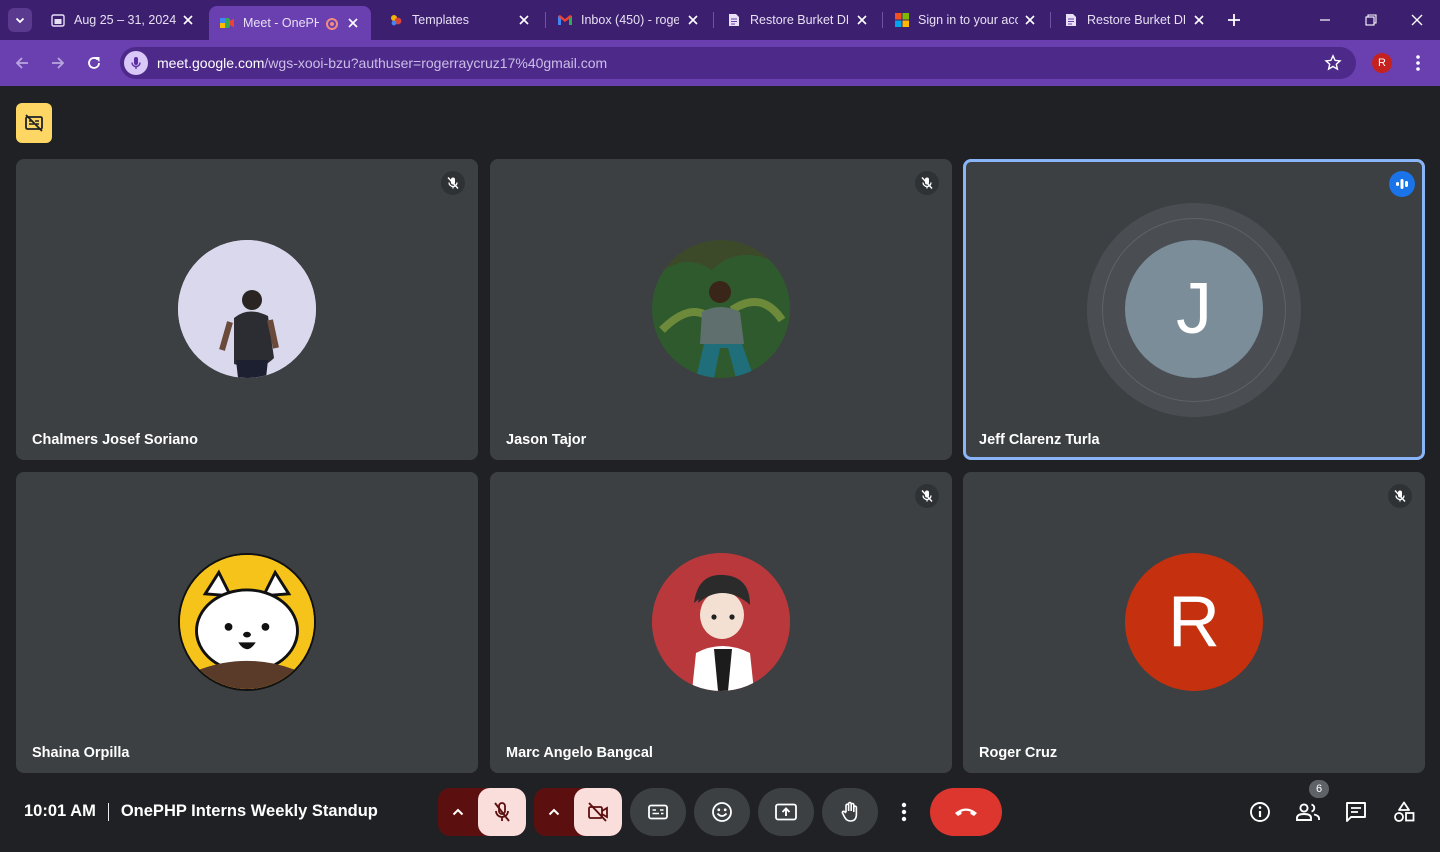  I want to click on chevron-down-icon, so click(20, 20).